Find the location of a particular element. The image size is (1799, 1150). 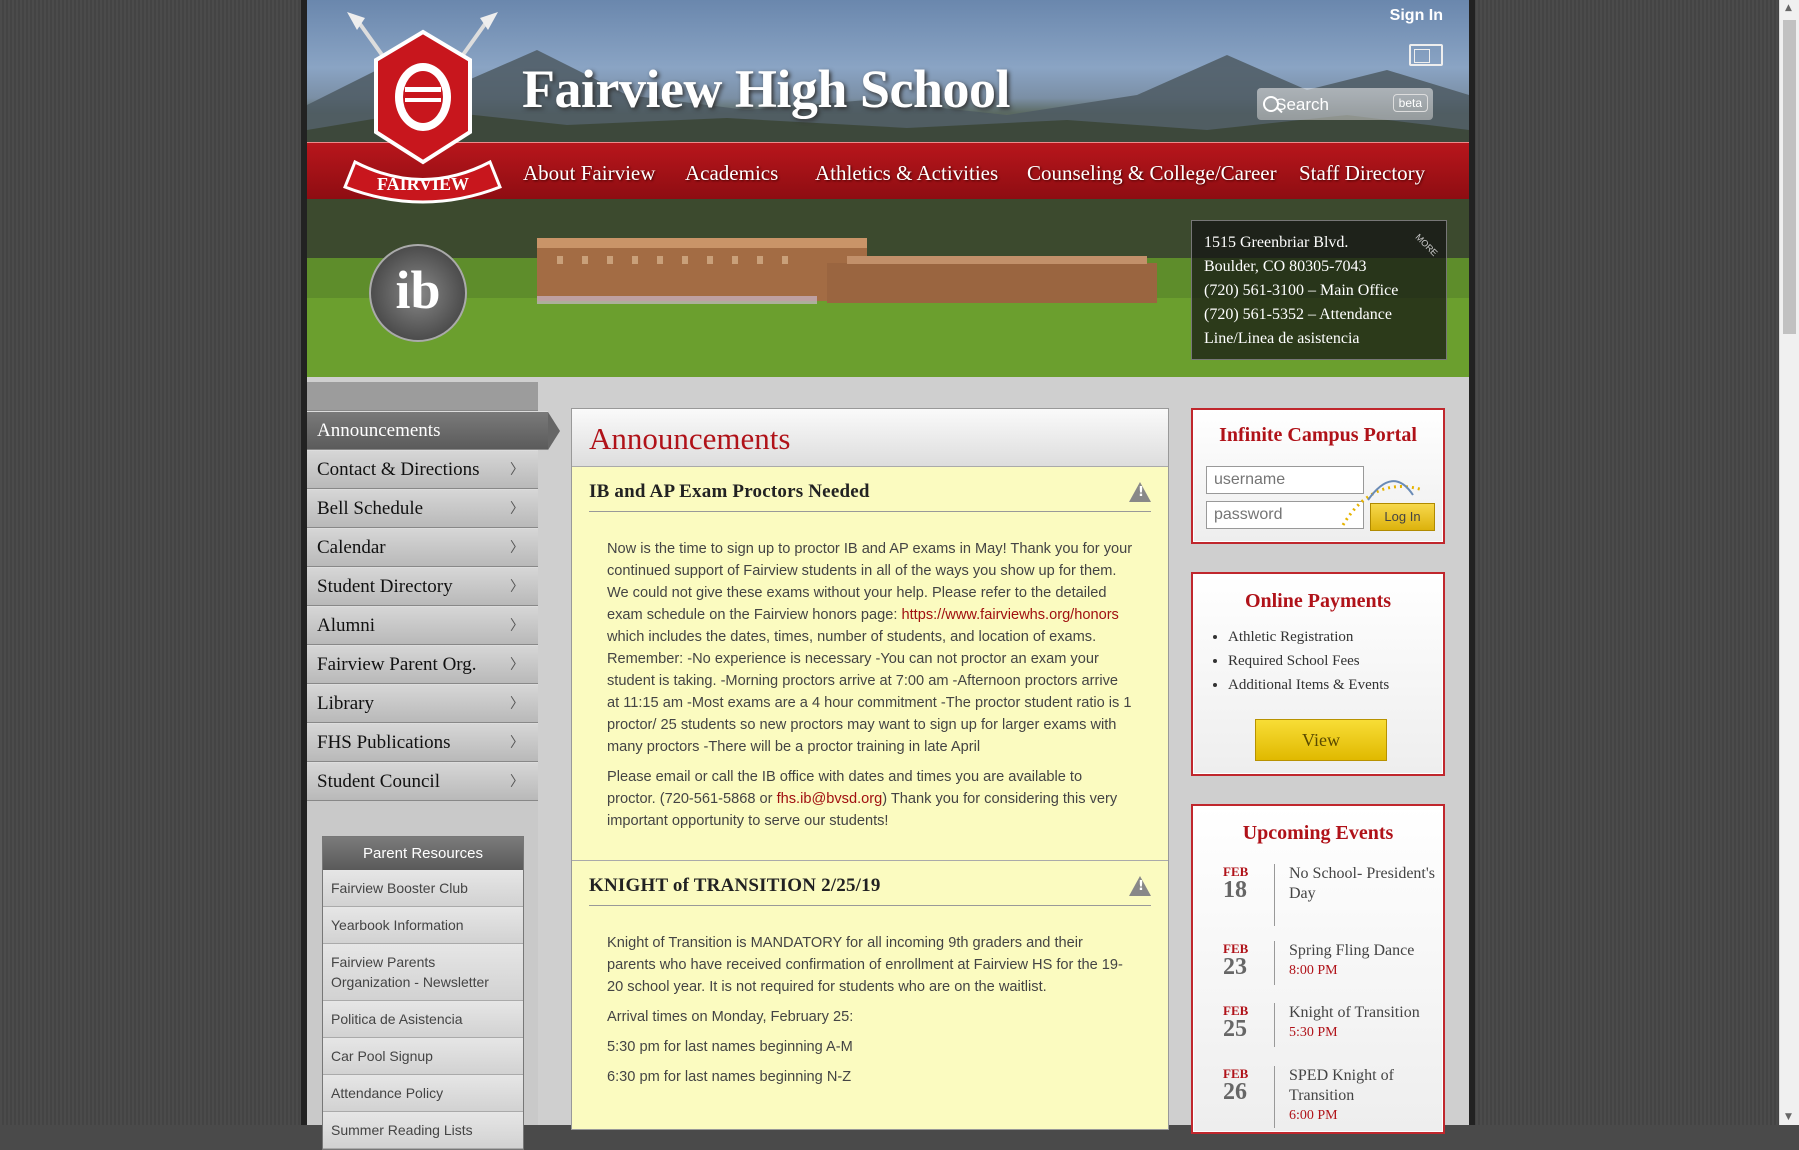

sidebar-item-label: Student Council is located at coordinates (378, 781).